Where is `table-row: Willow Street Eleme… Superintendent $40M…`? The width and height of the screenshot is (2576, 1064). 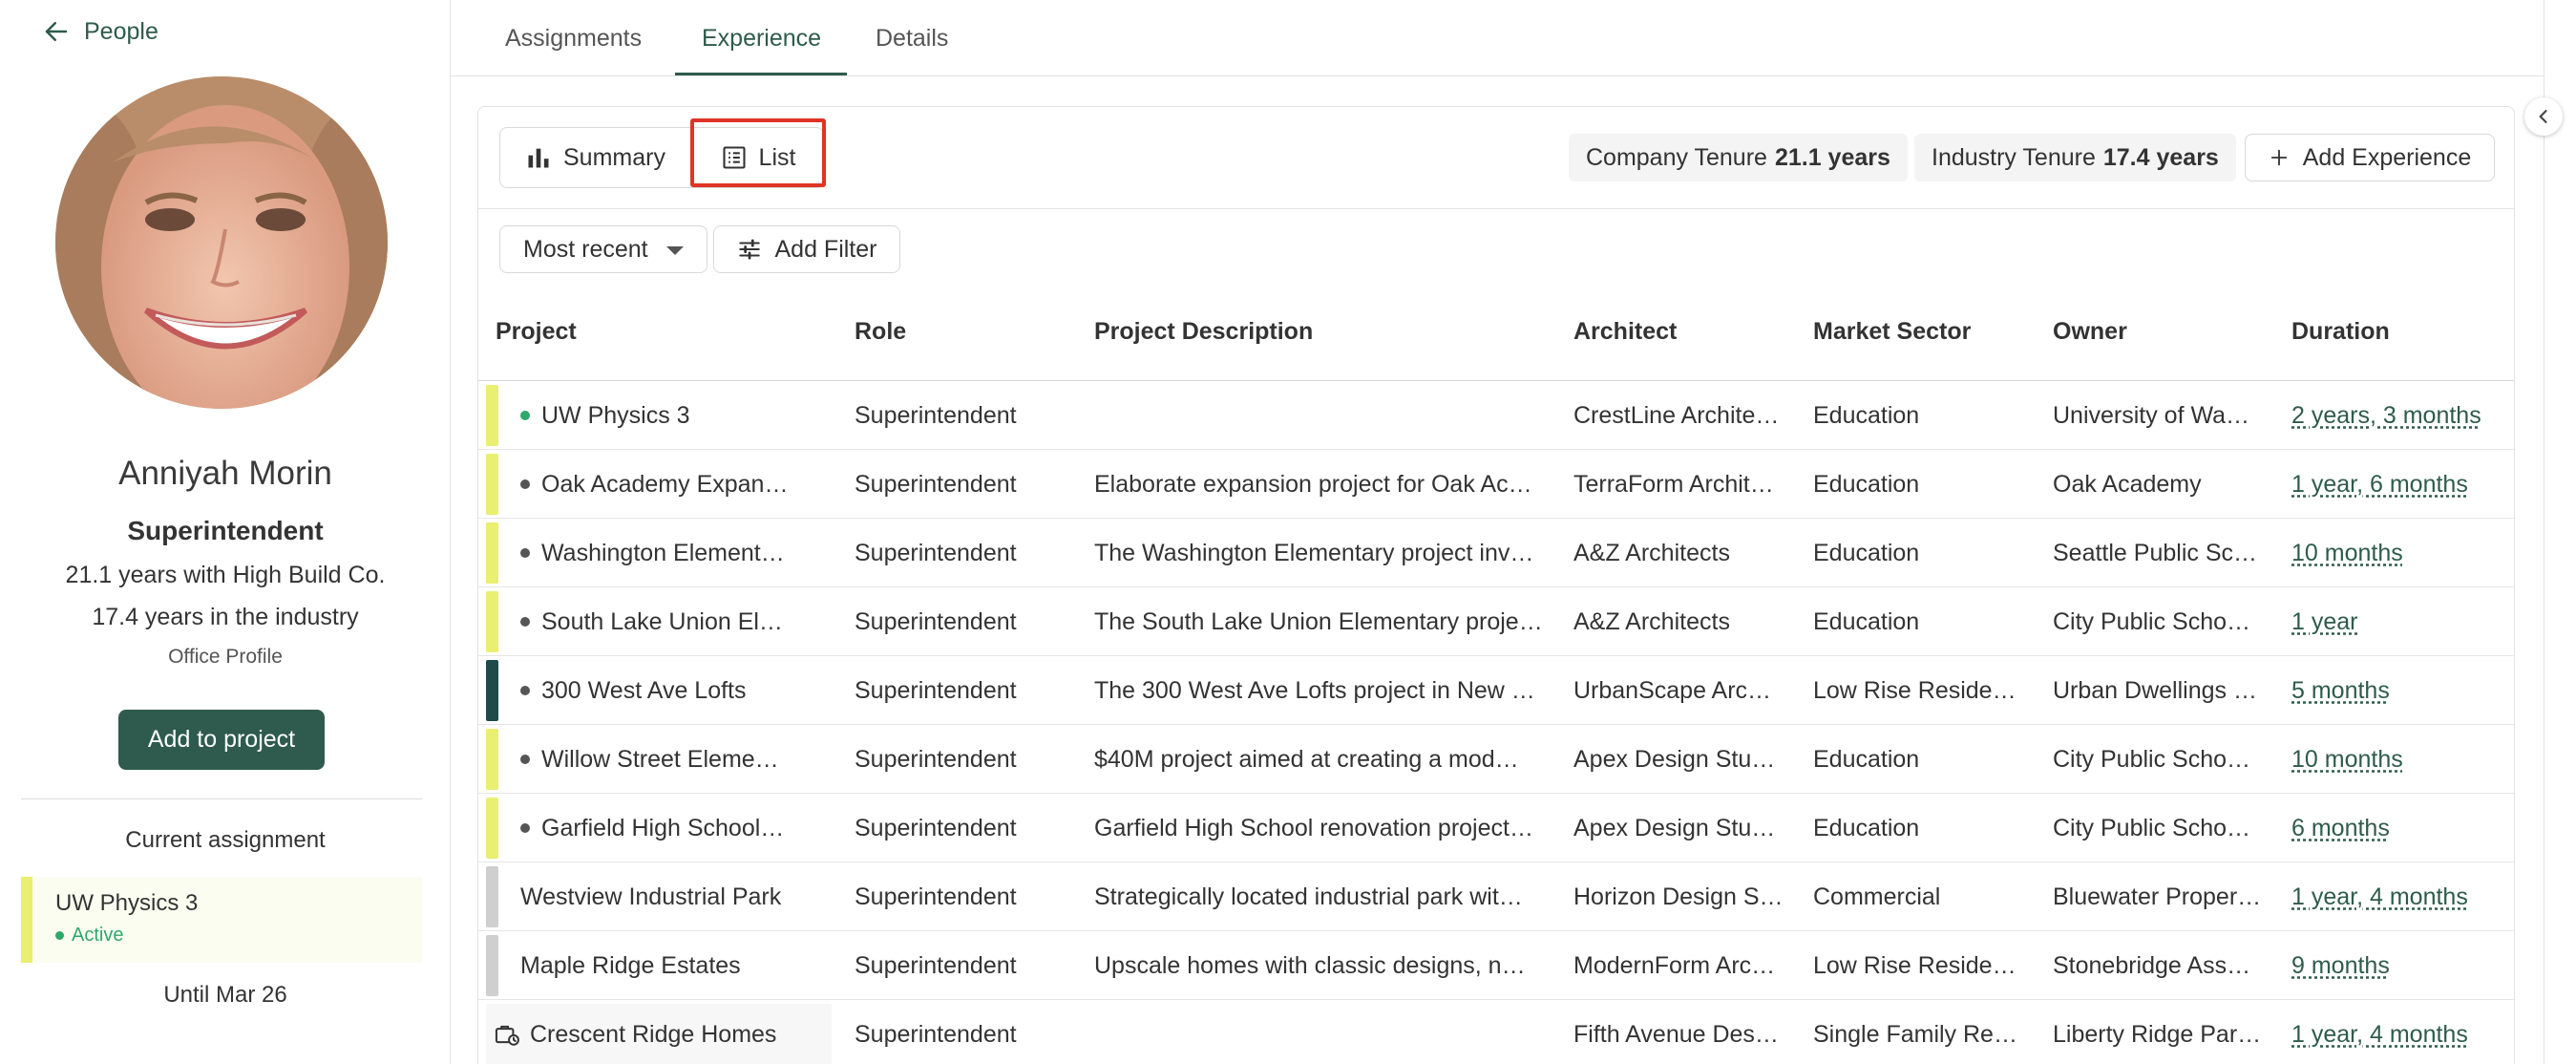
table-row: Willow Street Eleme… Superintendent $40M… is located at coordinates (1496, 759).